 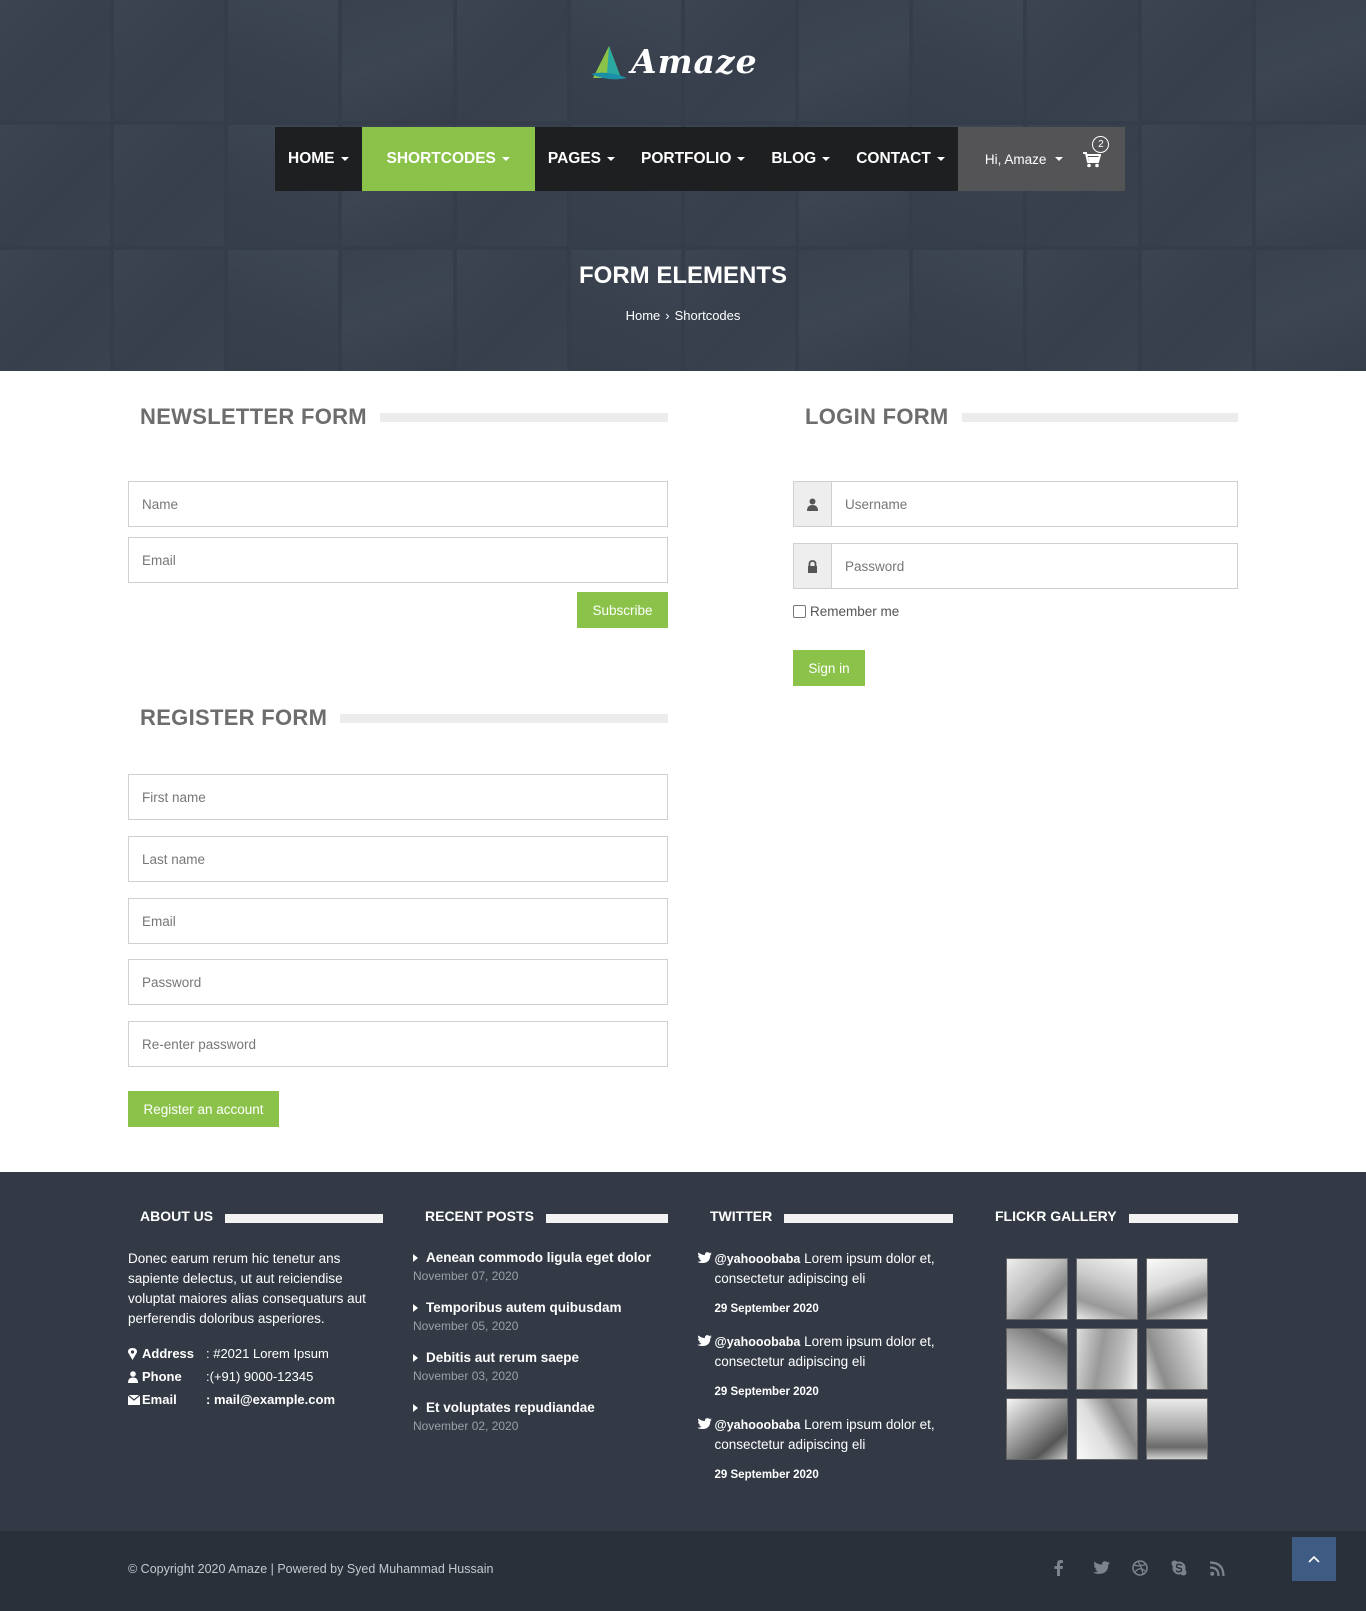 What do you see at coordinates (135, 1376) in the screenshot?
I see `phone-user-icon` at bounding box center [135, 1376].